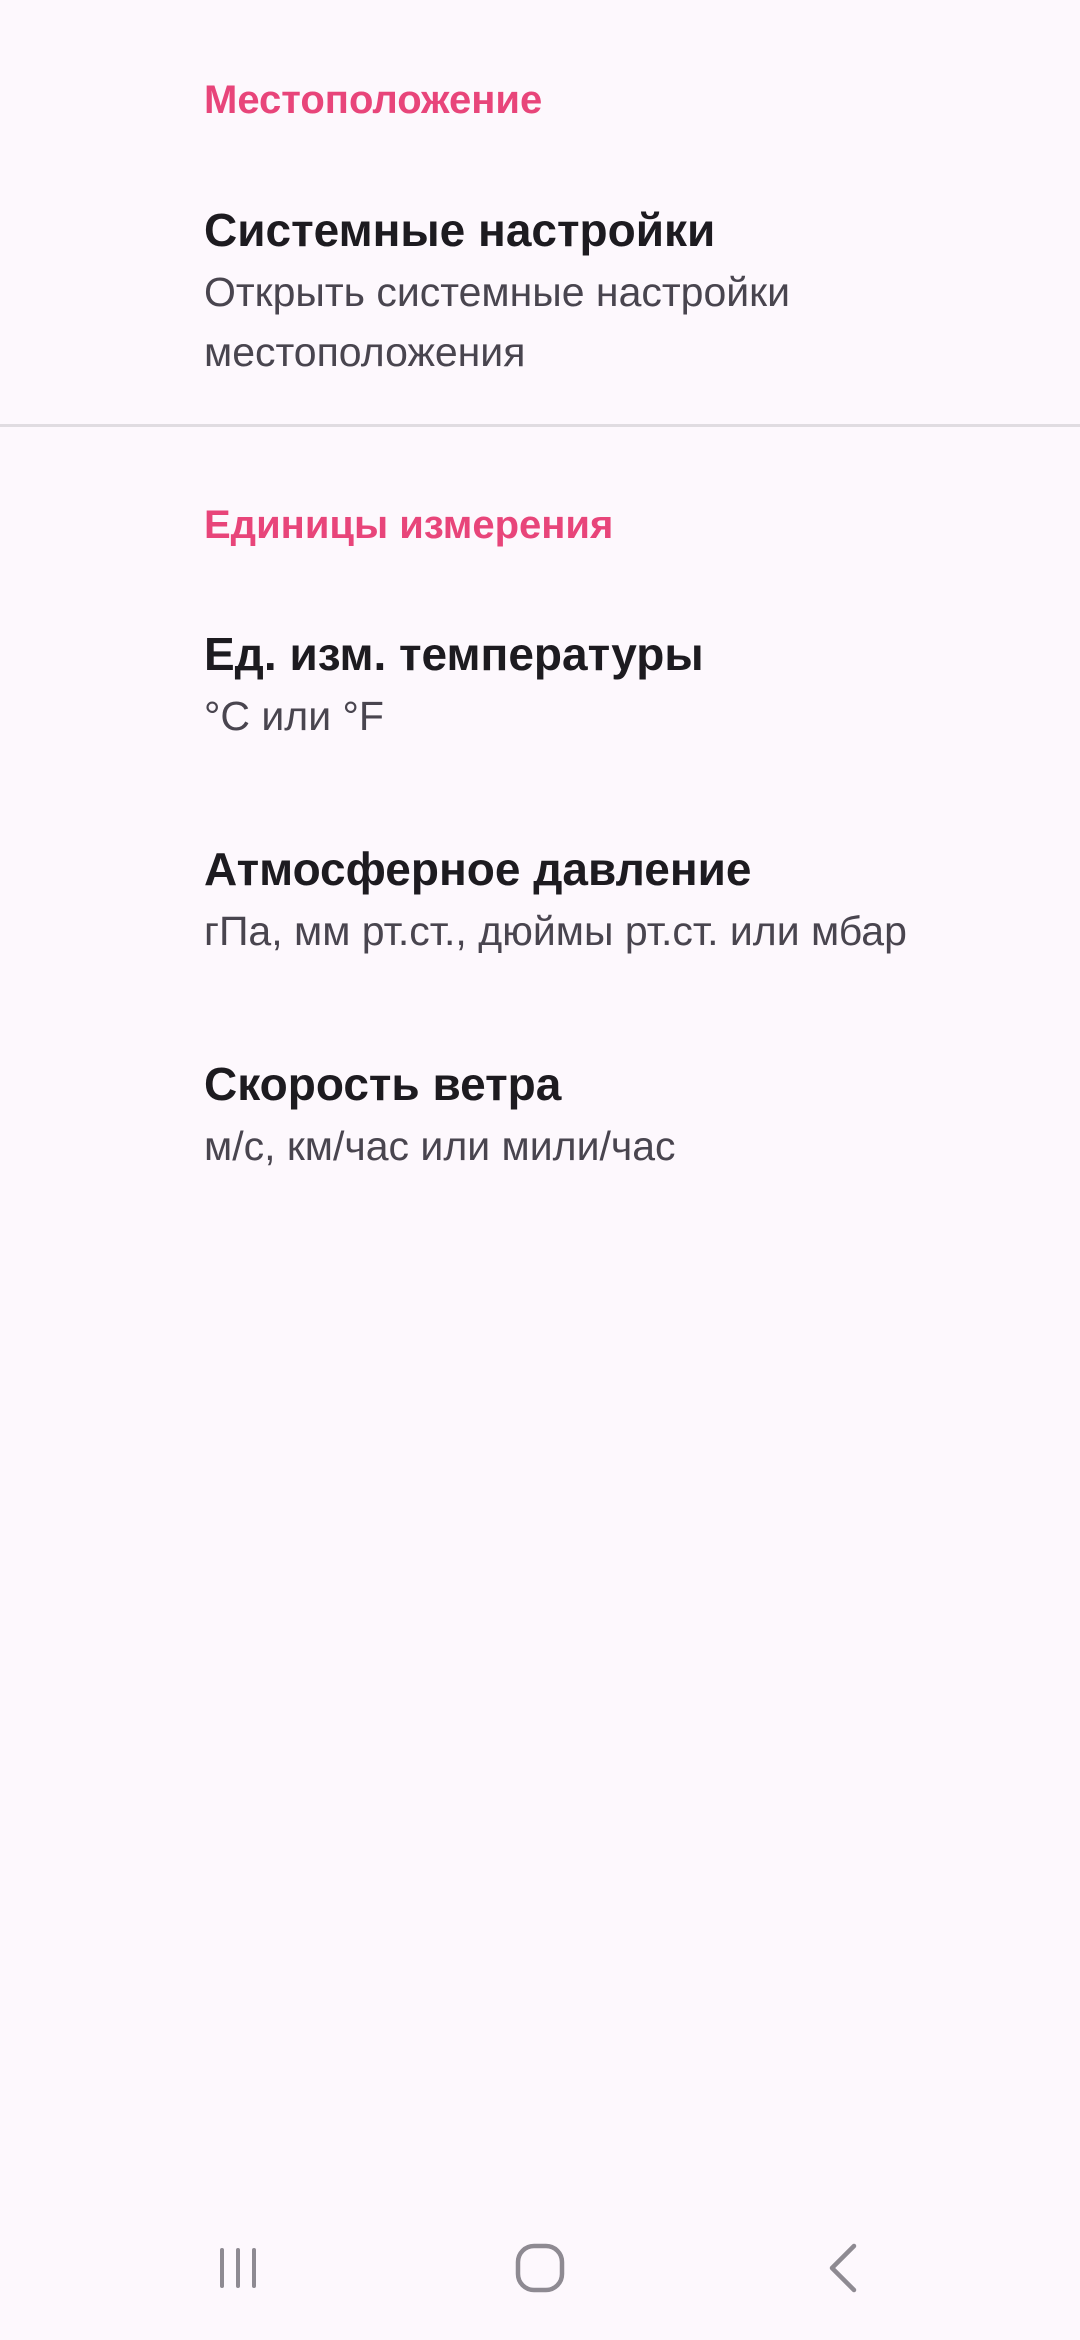 This screenshot has height=2340, width=1080. I want to click on recent-apps-button, so click(238, 2270).